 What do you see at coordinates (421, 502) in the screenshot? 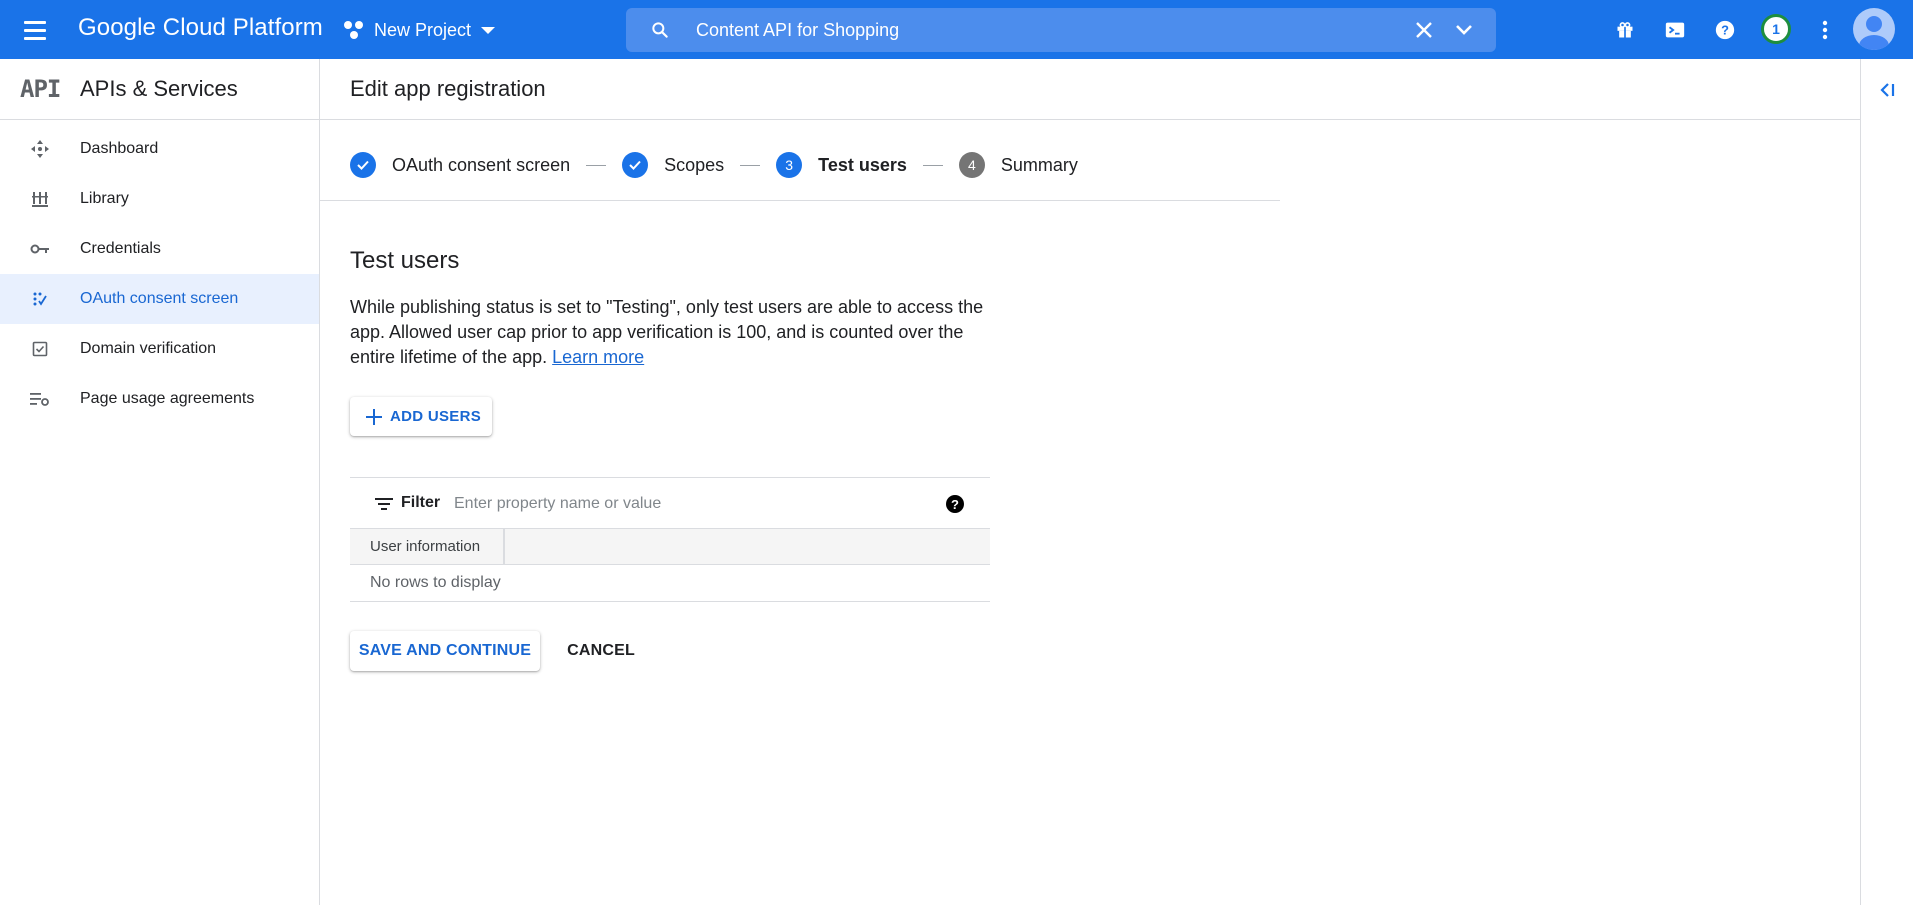
I see `filter-label: Filter` at bounding box center [421, 502].